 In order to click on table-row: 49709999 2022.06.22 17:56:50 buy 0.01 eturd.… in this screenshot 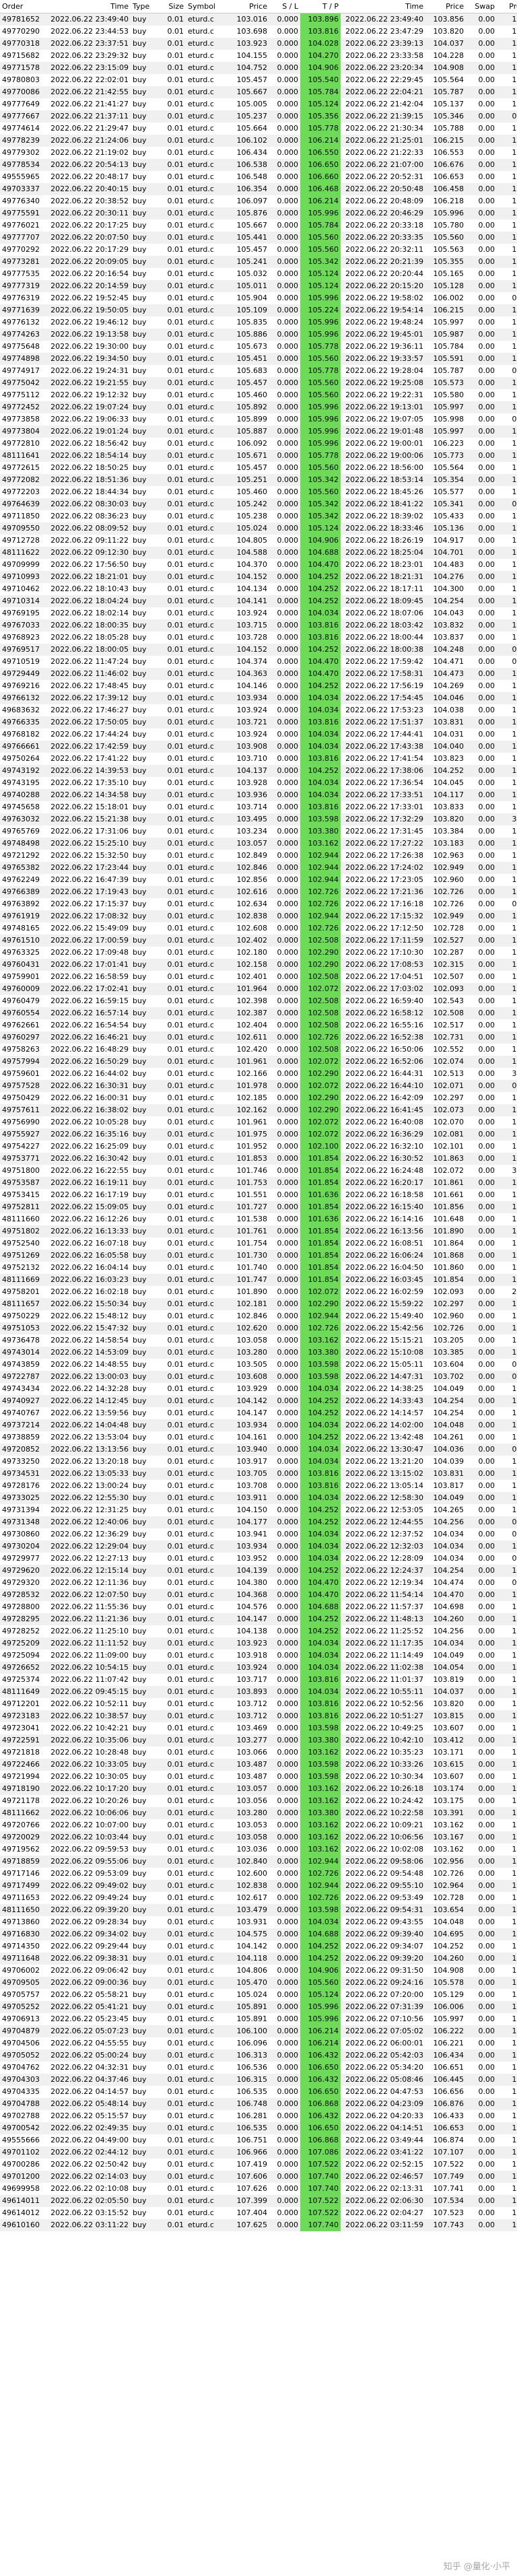, I will do `click(258, 565)`.